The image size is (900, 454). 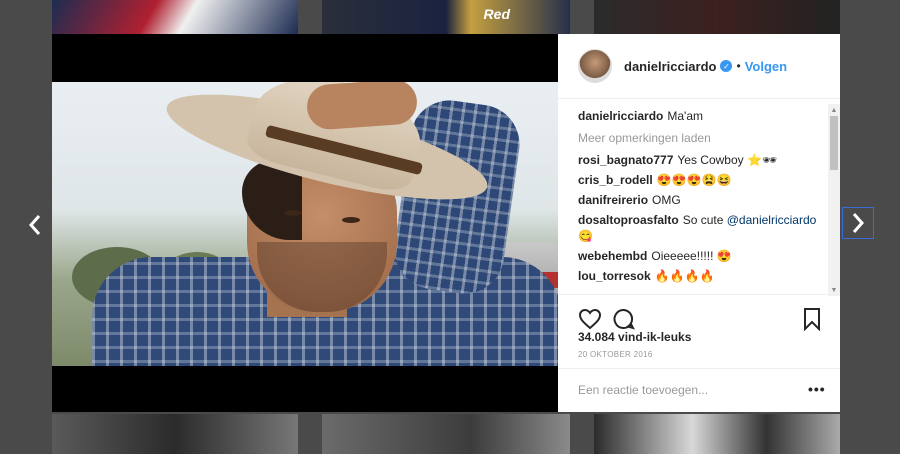 I want to click on comment-button, so click(x=624, y=319).